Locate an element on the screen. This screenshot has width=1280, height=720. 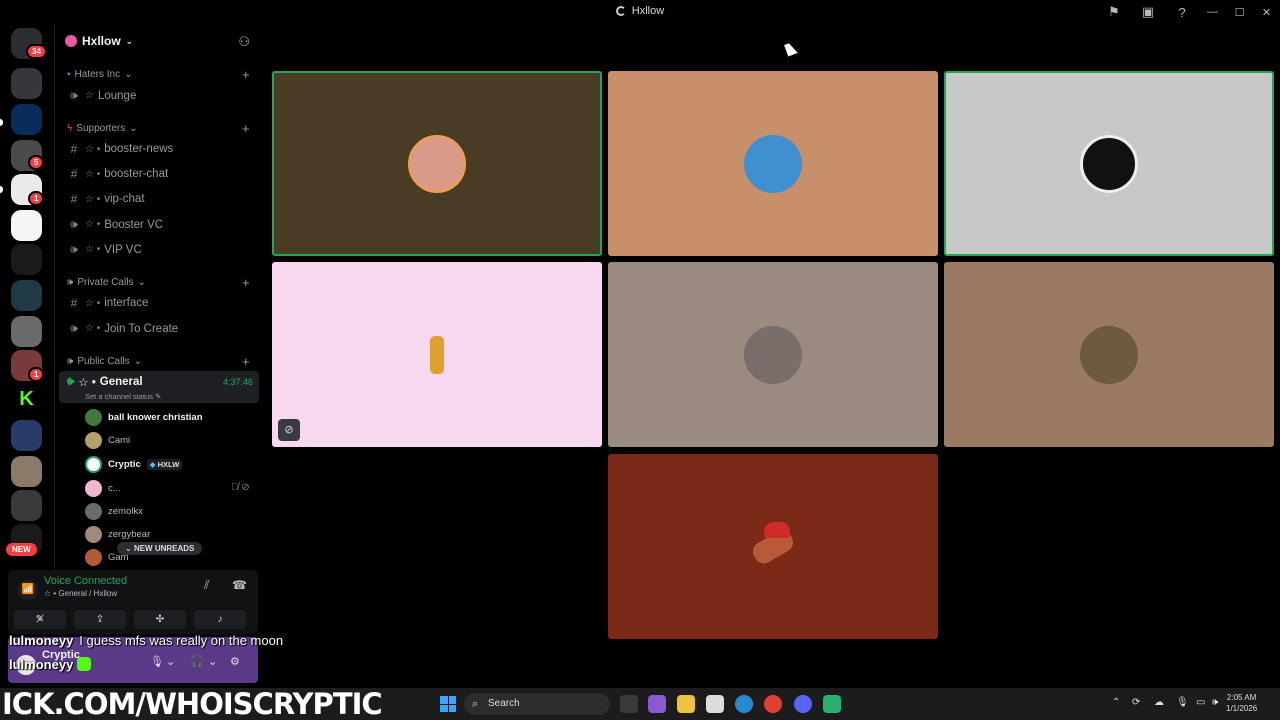
mic-live-icon is located at coordinates (83, 664).